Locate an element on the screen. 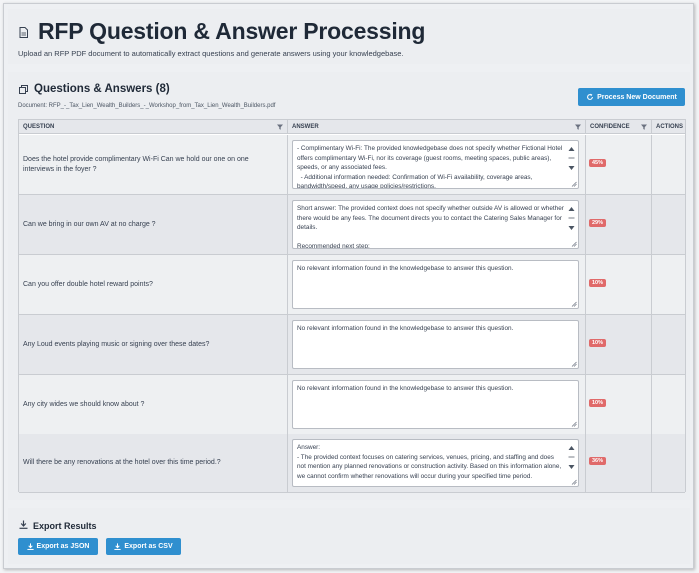 The image size is (699, 573). column-confidence: CONFIDENCE is located at coordinates (619, 127).